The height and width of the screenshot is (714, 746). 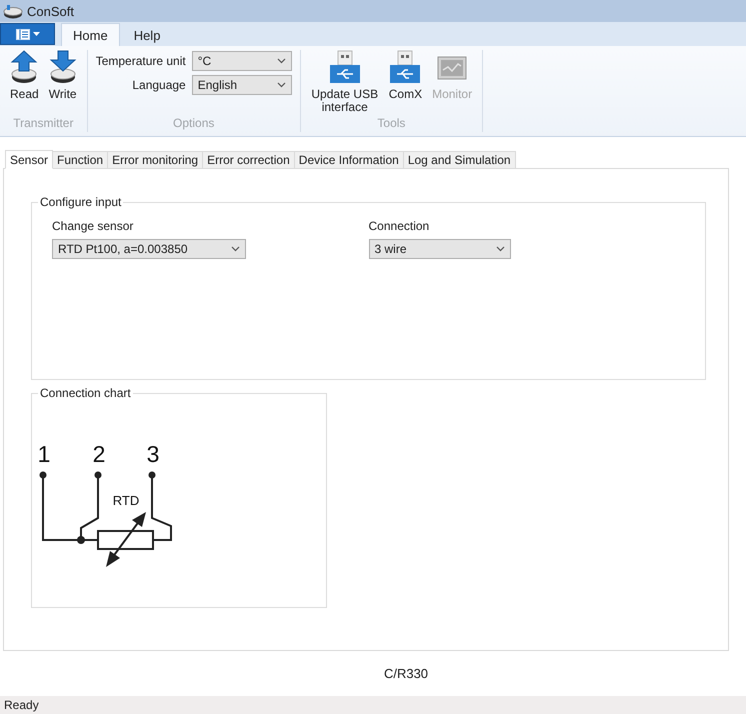 I want to click on group-title: Options, so click(x=194, y=124).